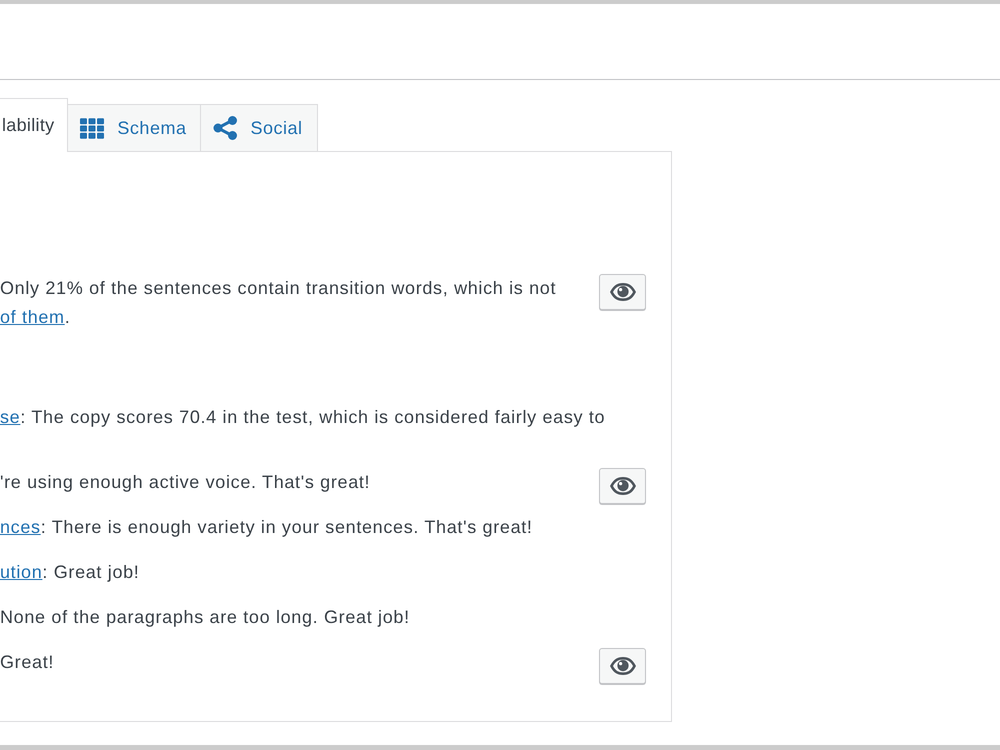  I want to click on result-link: nces, so click(20, 527).